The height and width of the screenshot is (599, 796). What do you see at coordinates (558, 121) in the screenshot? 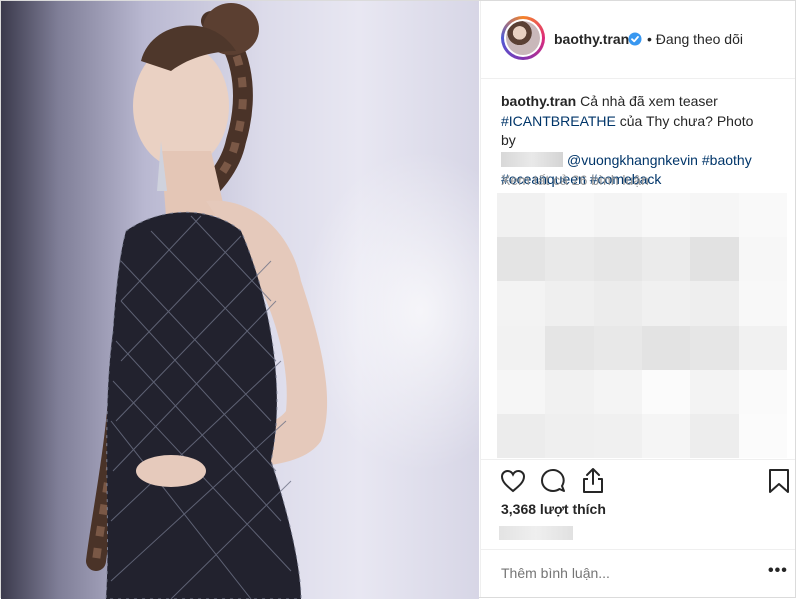
I see `hashtag-icantbreathe: #ICANTBREATHE` at bounding box center [558, 121].